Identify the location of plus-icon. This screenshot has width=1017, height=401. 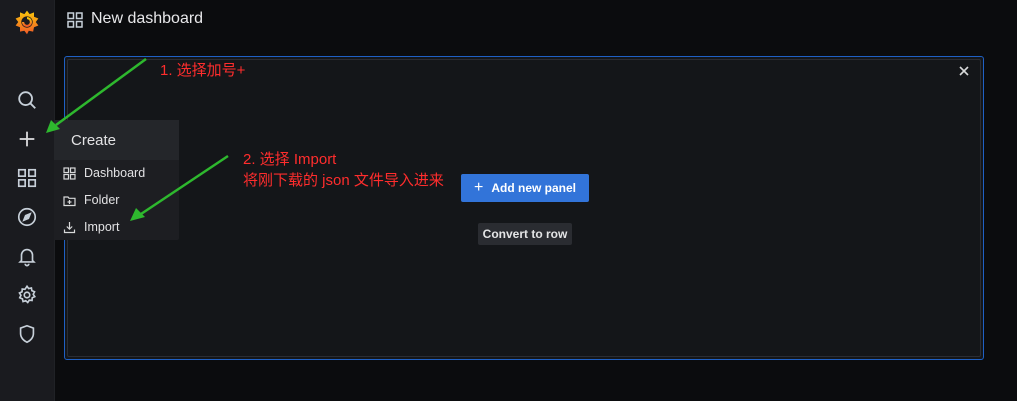
(27, 139).